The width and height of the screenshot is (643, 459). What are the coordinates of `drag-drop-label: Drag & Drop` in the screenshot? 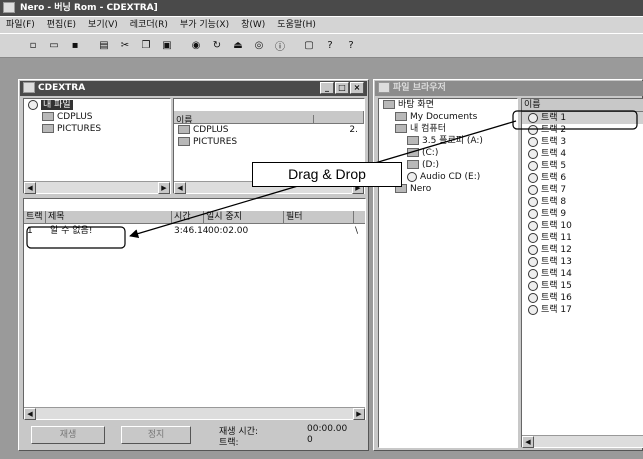 It's located at (327, 174).